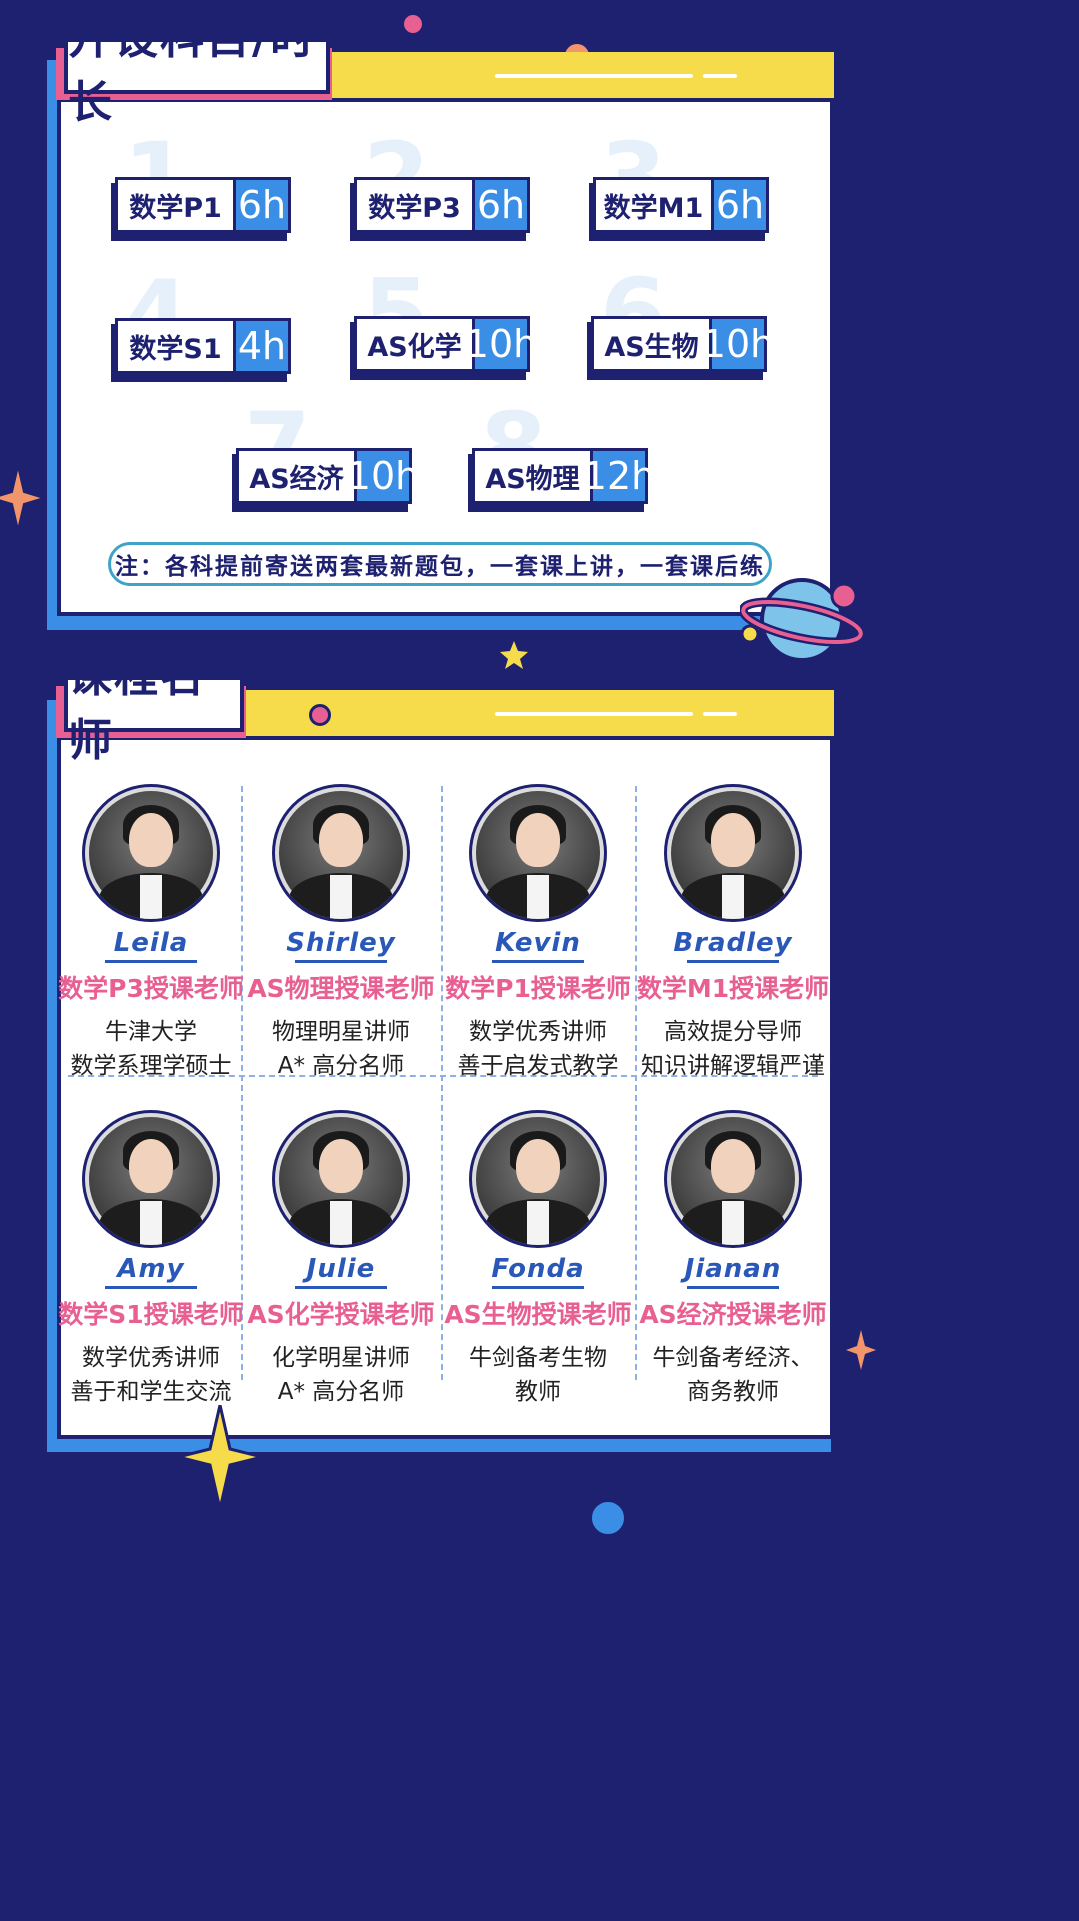 Image resolution: width=1079 pixels, height=1921 pixels. I want to click on subject-name: AS化学, so click(413, 344).